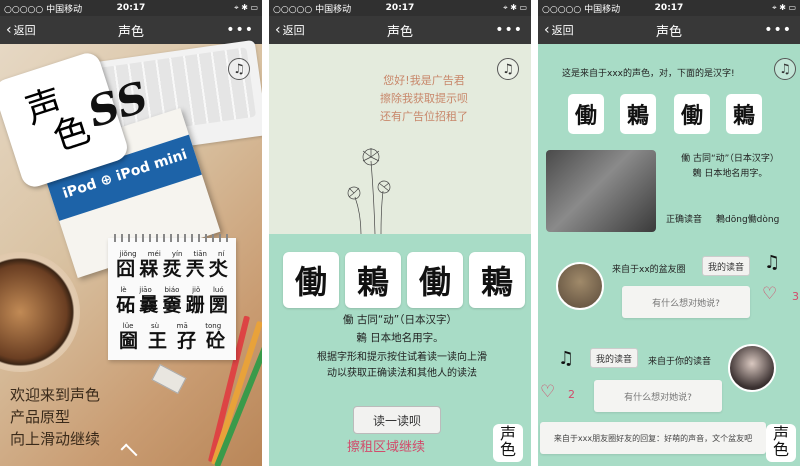  Describe the element at coordinates (680, 362) in the screenshot. I see `your-source-label: 来自于你的读音` at that location.